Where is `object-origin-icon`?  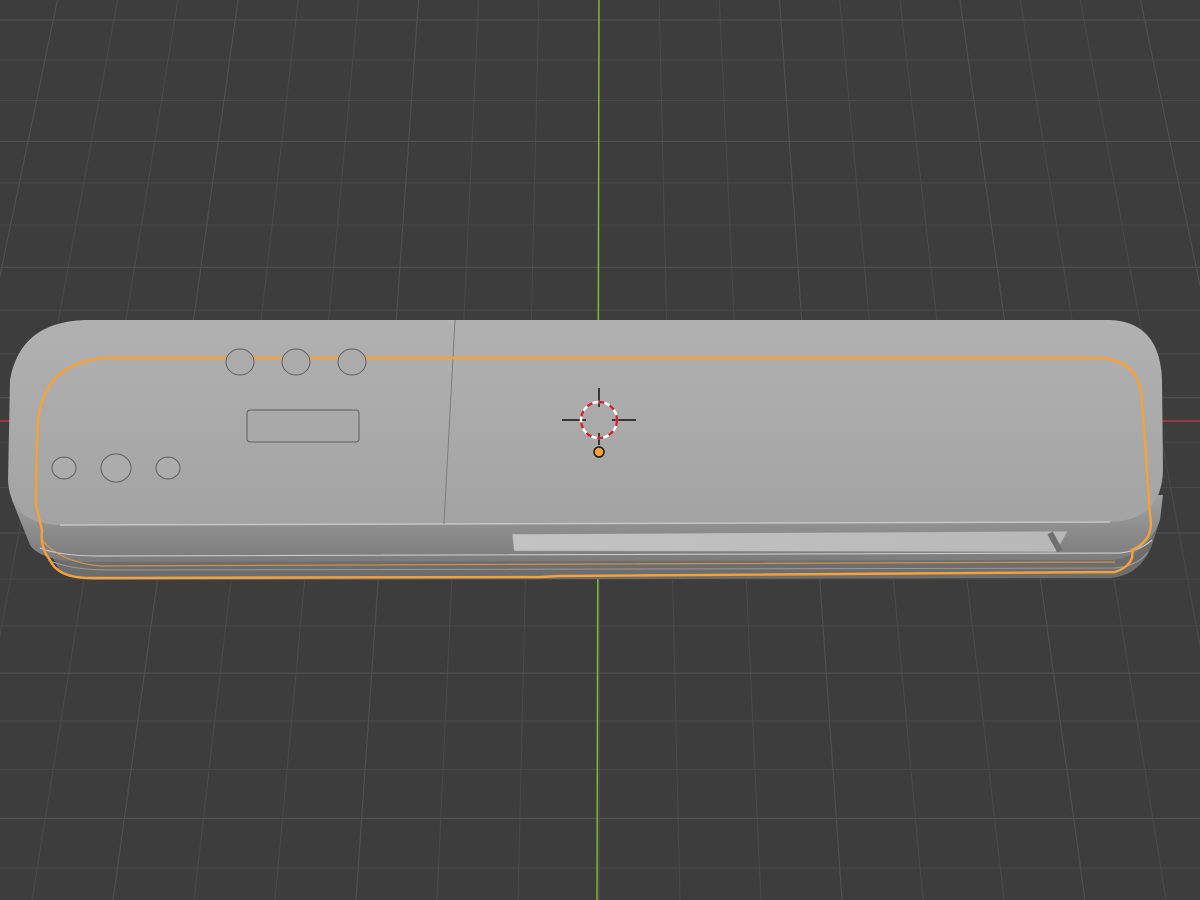
object-origin-icon is located at coordinates (599, 452).